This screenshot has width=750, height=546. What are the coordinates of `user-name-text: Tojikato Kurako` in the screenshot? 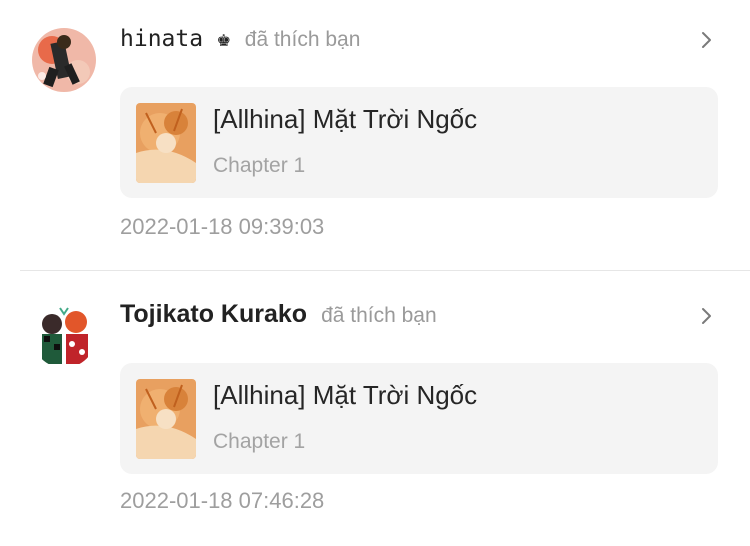 It's located at (213, 314).